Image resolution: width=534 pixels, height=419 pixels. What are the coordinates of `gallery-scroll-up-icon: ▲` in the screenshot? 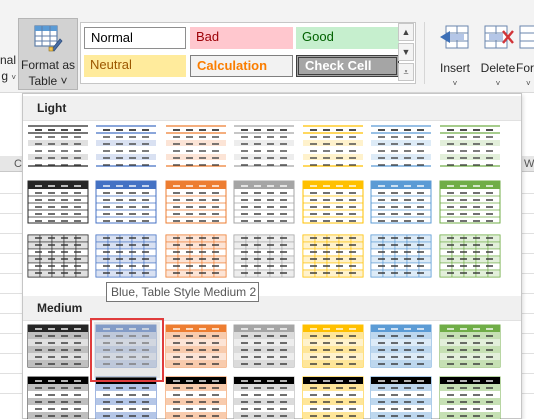 It's located at (406, 32).